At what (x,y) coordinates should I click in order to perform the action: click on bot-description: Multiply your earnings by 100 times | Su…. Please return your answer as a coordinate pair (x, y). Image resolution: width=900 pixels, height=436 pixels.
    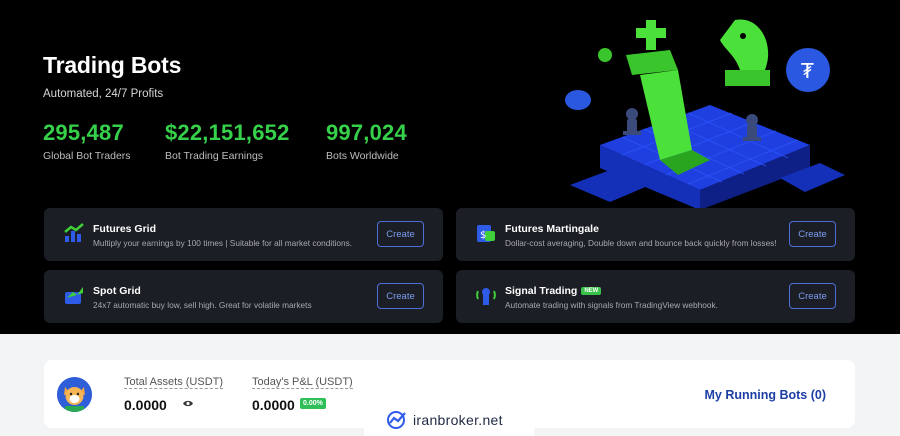
    Looking at the image, I should click on (223, 243).